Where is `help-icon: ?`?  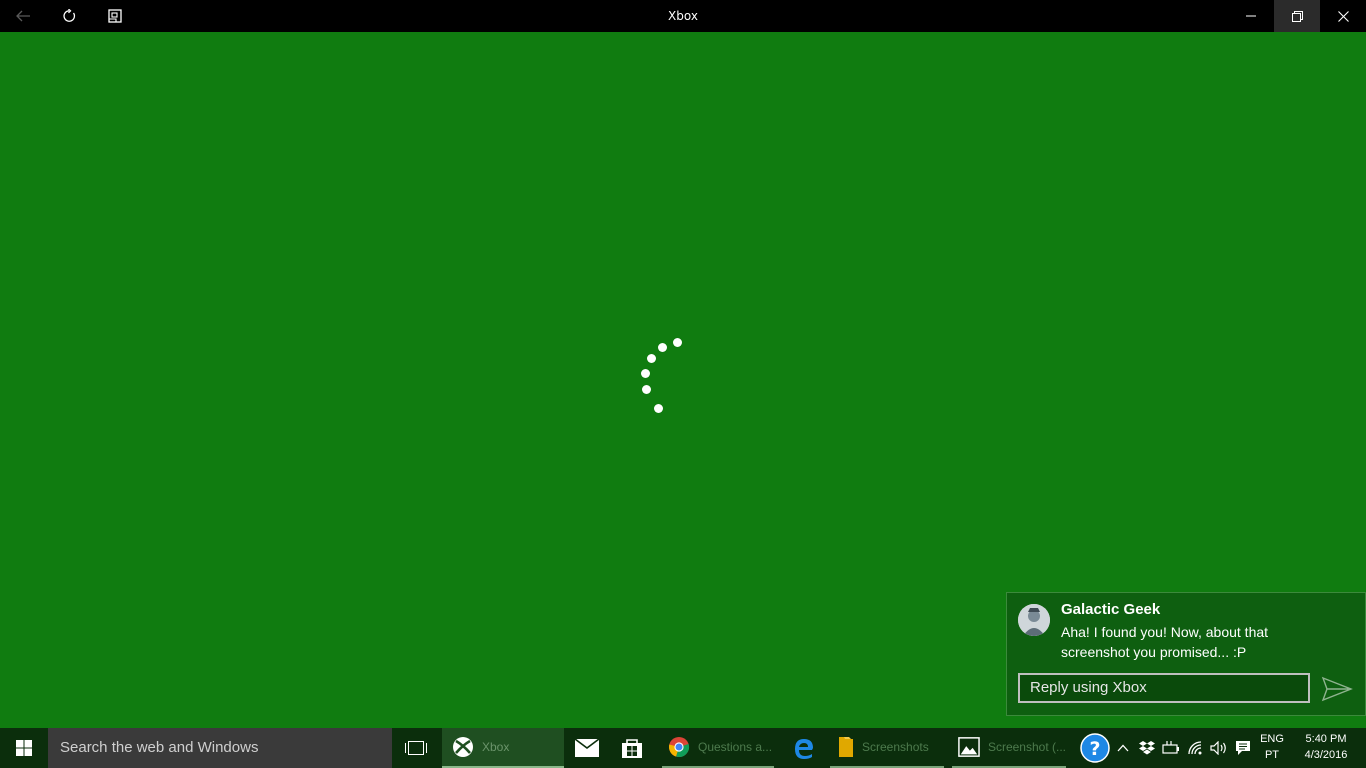
help-icon: ? is located at coordinates (1095, 748).